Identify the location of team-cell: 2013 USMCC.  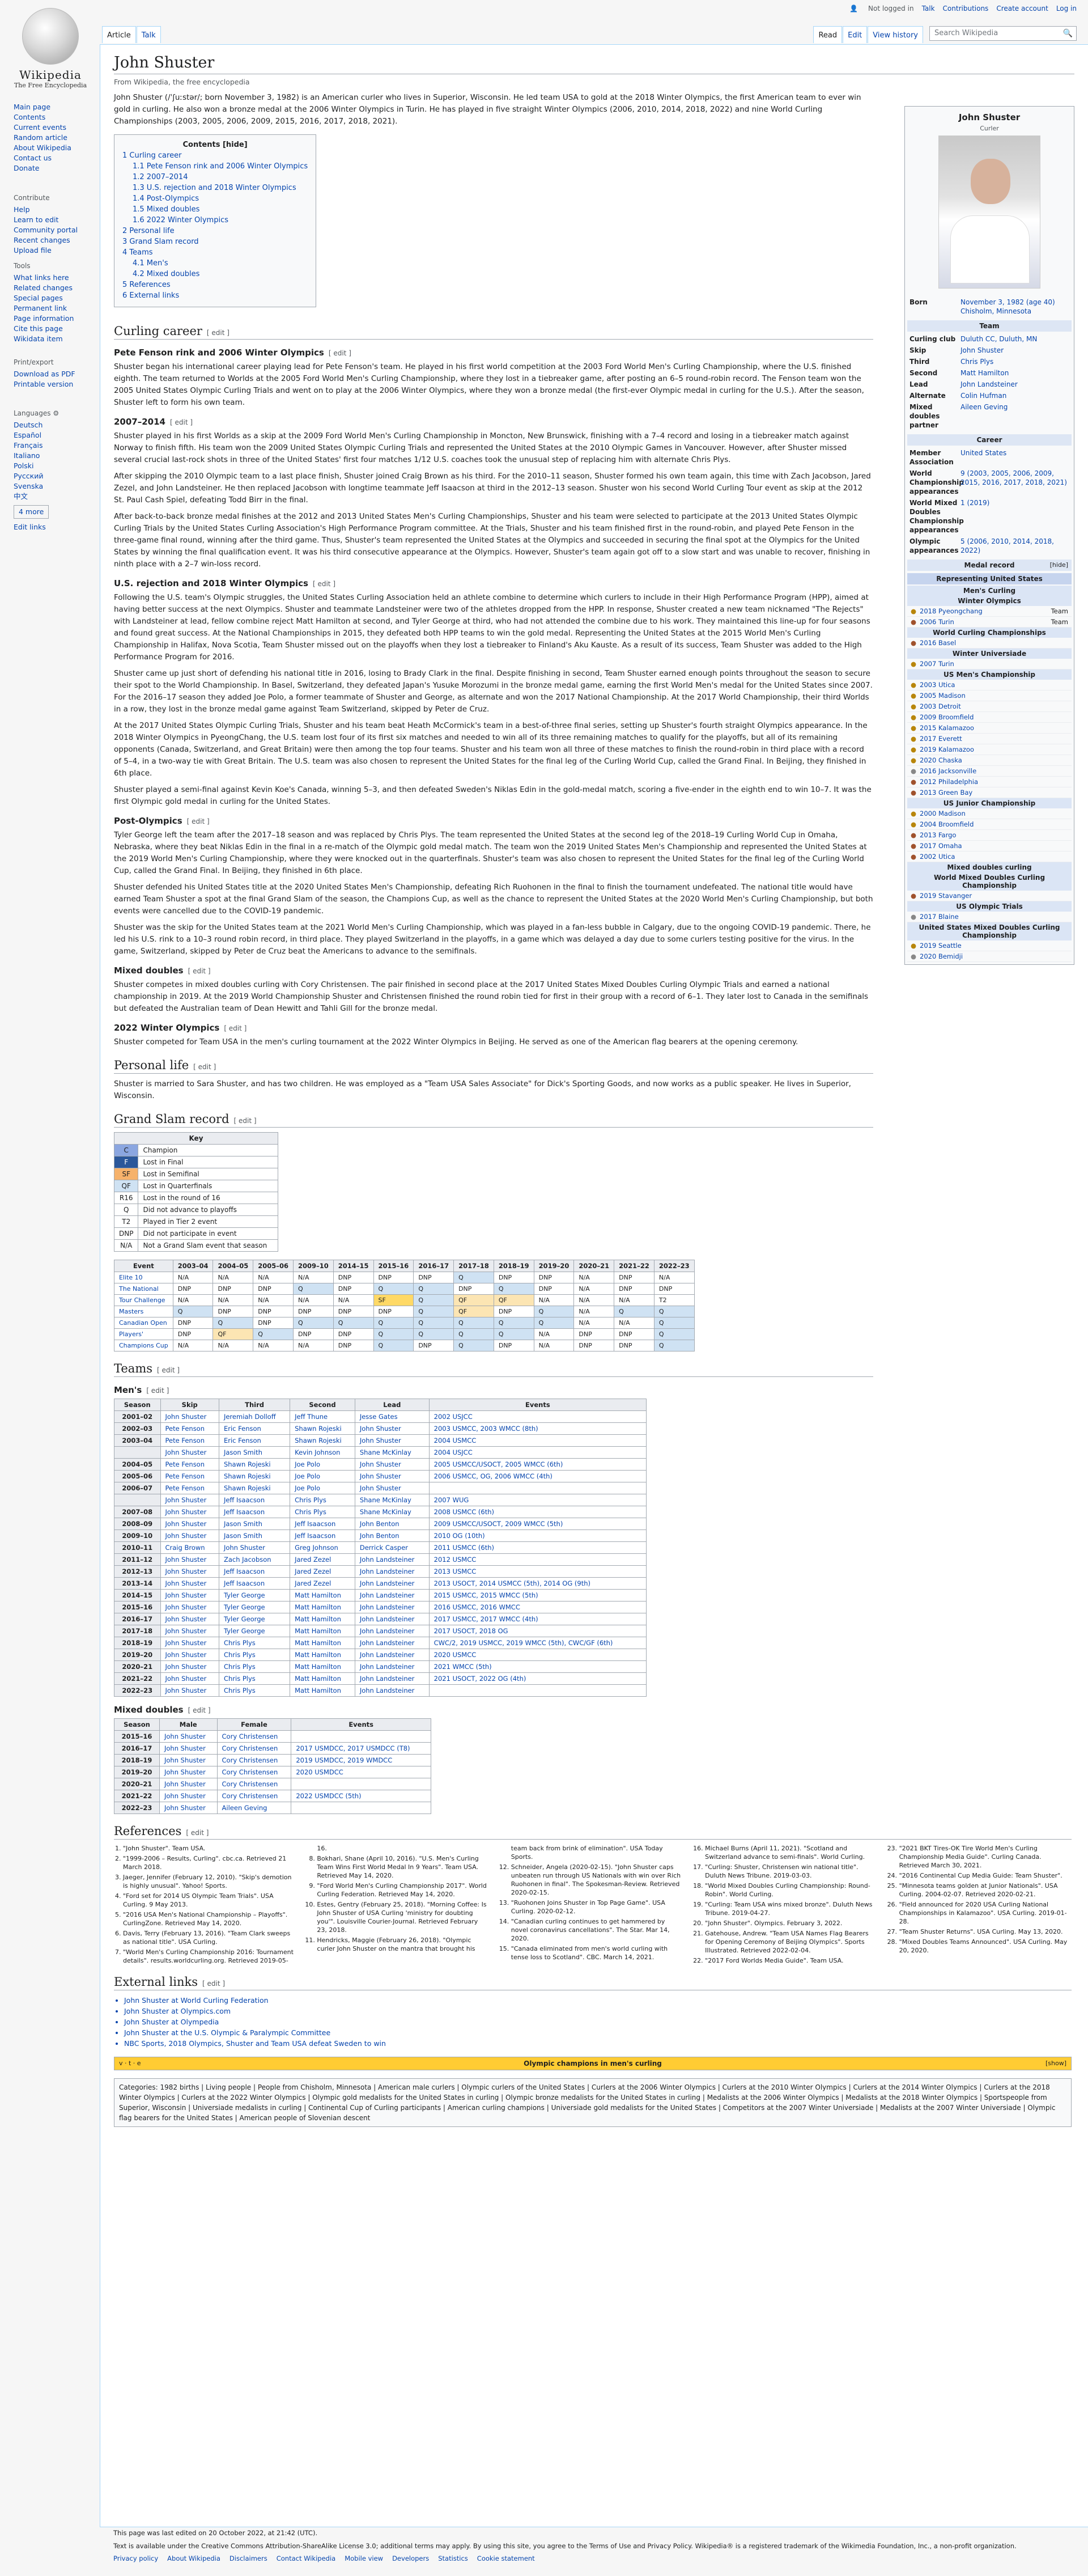
(537, 1571).